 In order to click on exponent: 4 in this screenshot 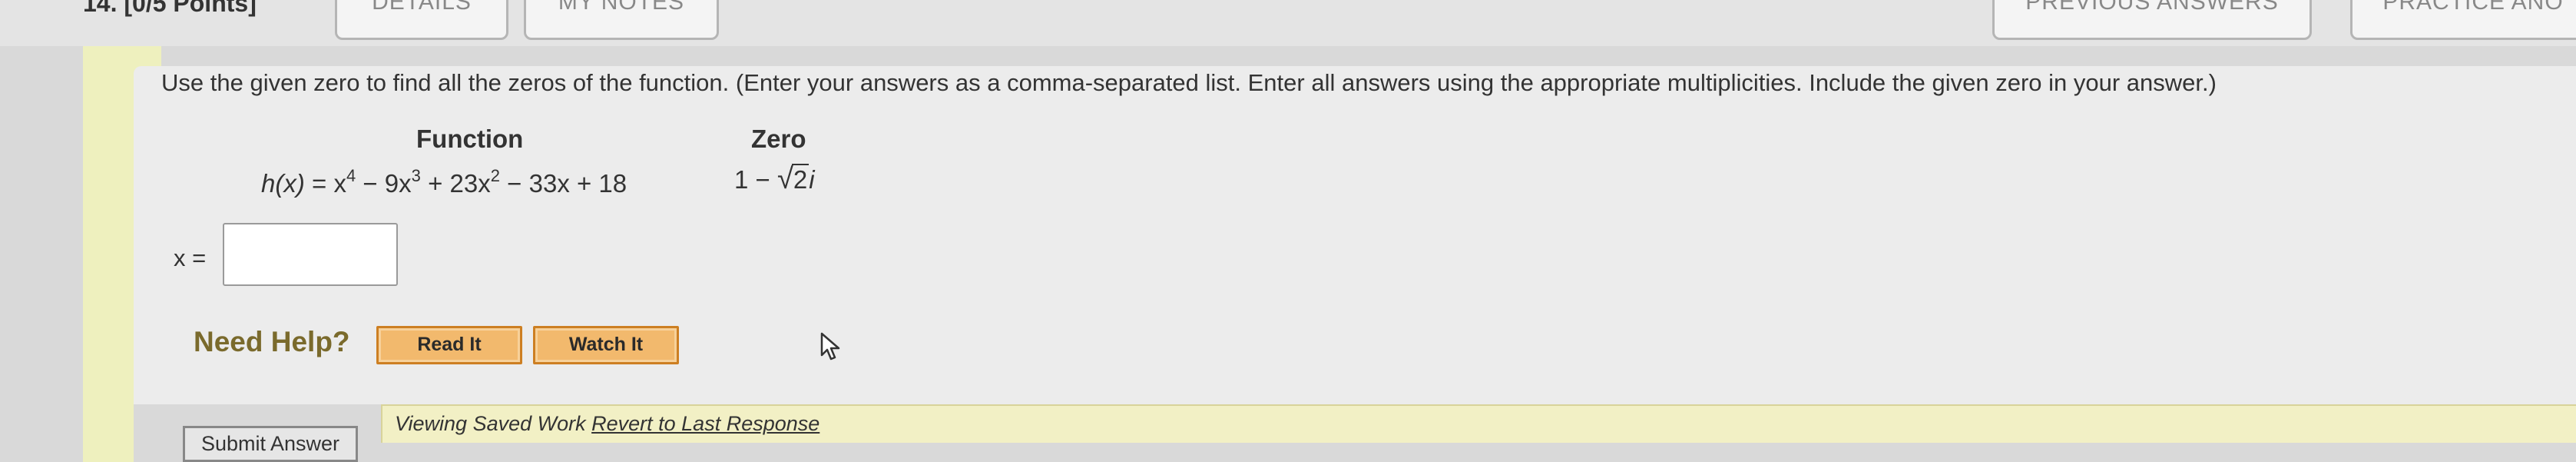, I will do `click(351, 175)`.